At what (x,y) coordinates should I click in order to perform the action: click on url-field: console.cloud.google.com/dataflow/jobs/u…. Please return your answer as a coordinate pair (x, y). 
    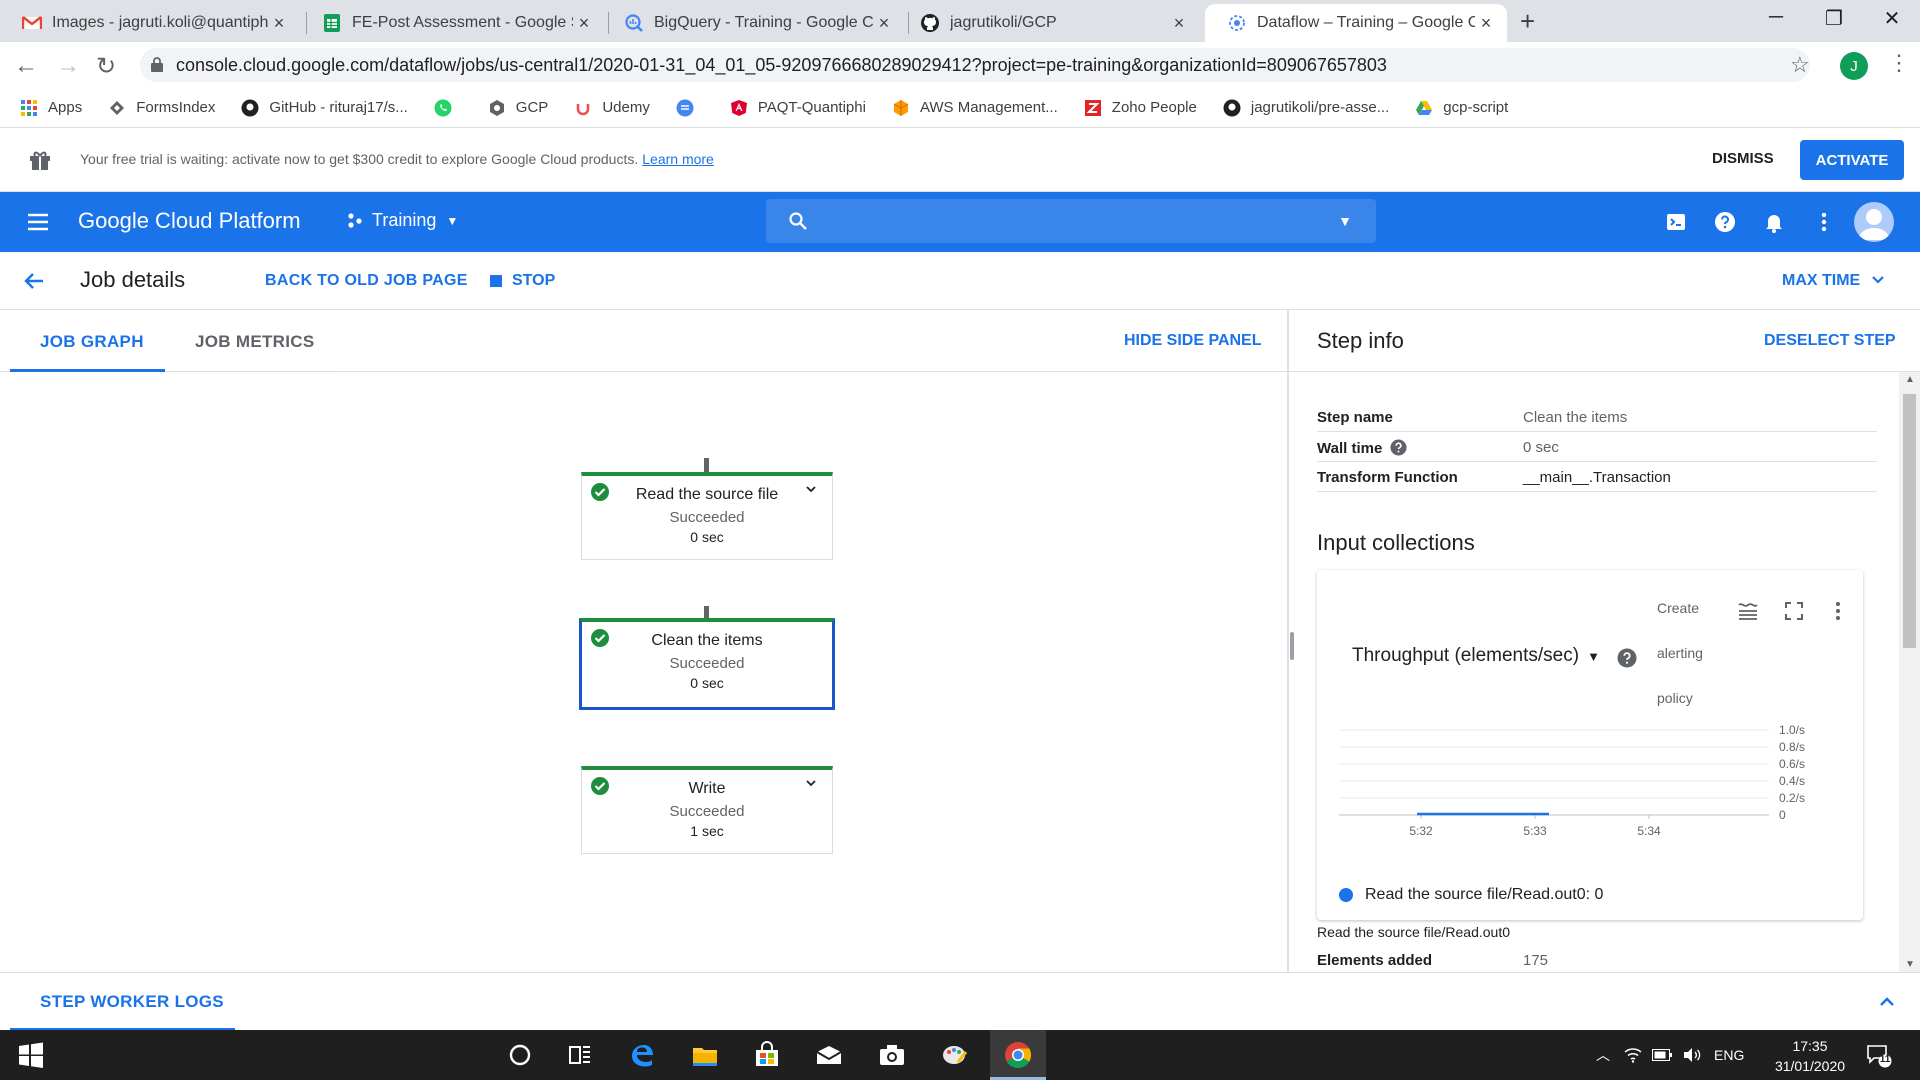
    Looking at the image, I should click on (975, 65).